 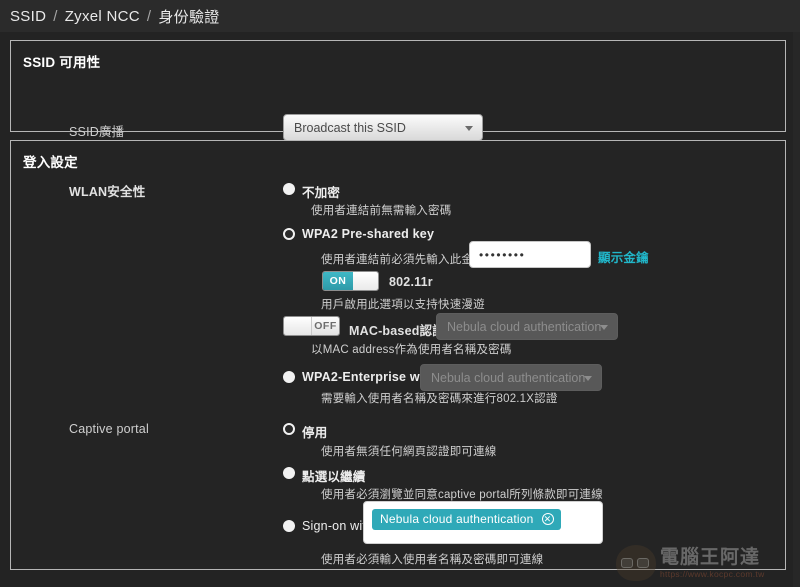 I want to click on captive-portal-label: Captive portal, so click(x=109, y=429).